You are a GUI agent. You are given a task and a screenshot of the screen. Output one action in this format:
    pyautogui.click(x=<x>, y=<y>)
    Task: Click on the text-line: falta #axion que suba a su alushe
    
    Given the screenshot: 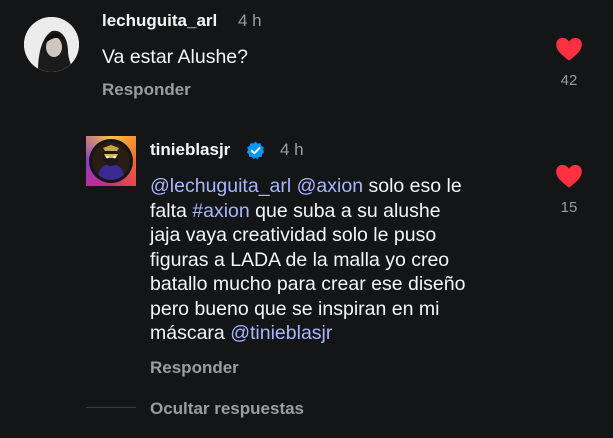 What is the action you would take?
    pyautogui.click(x=345, y=211)
    